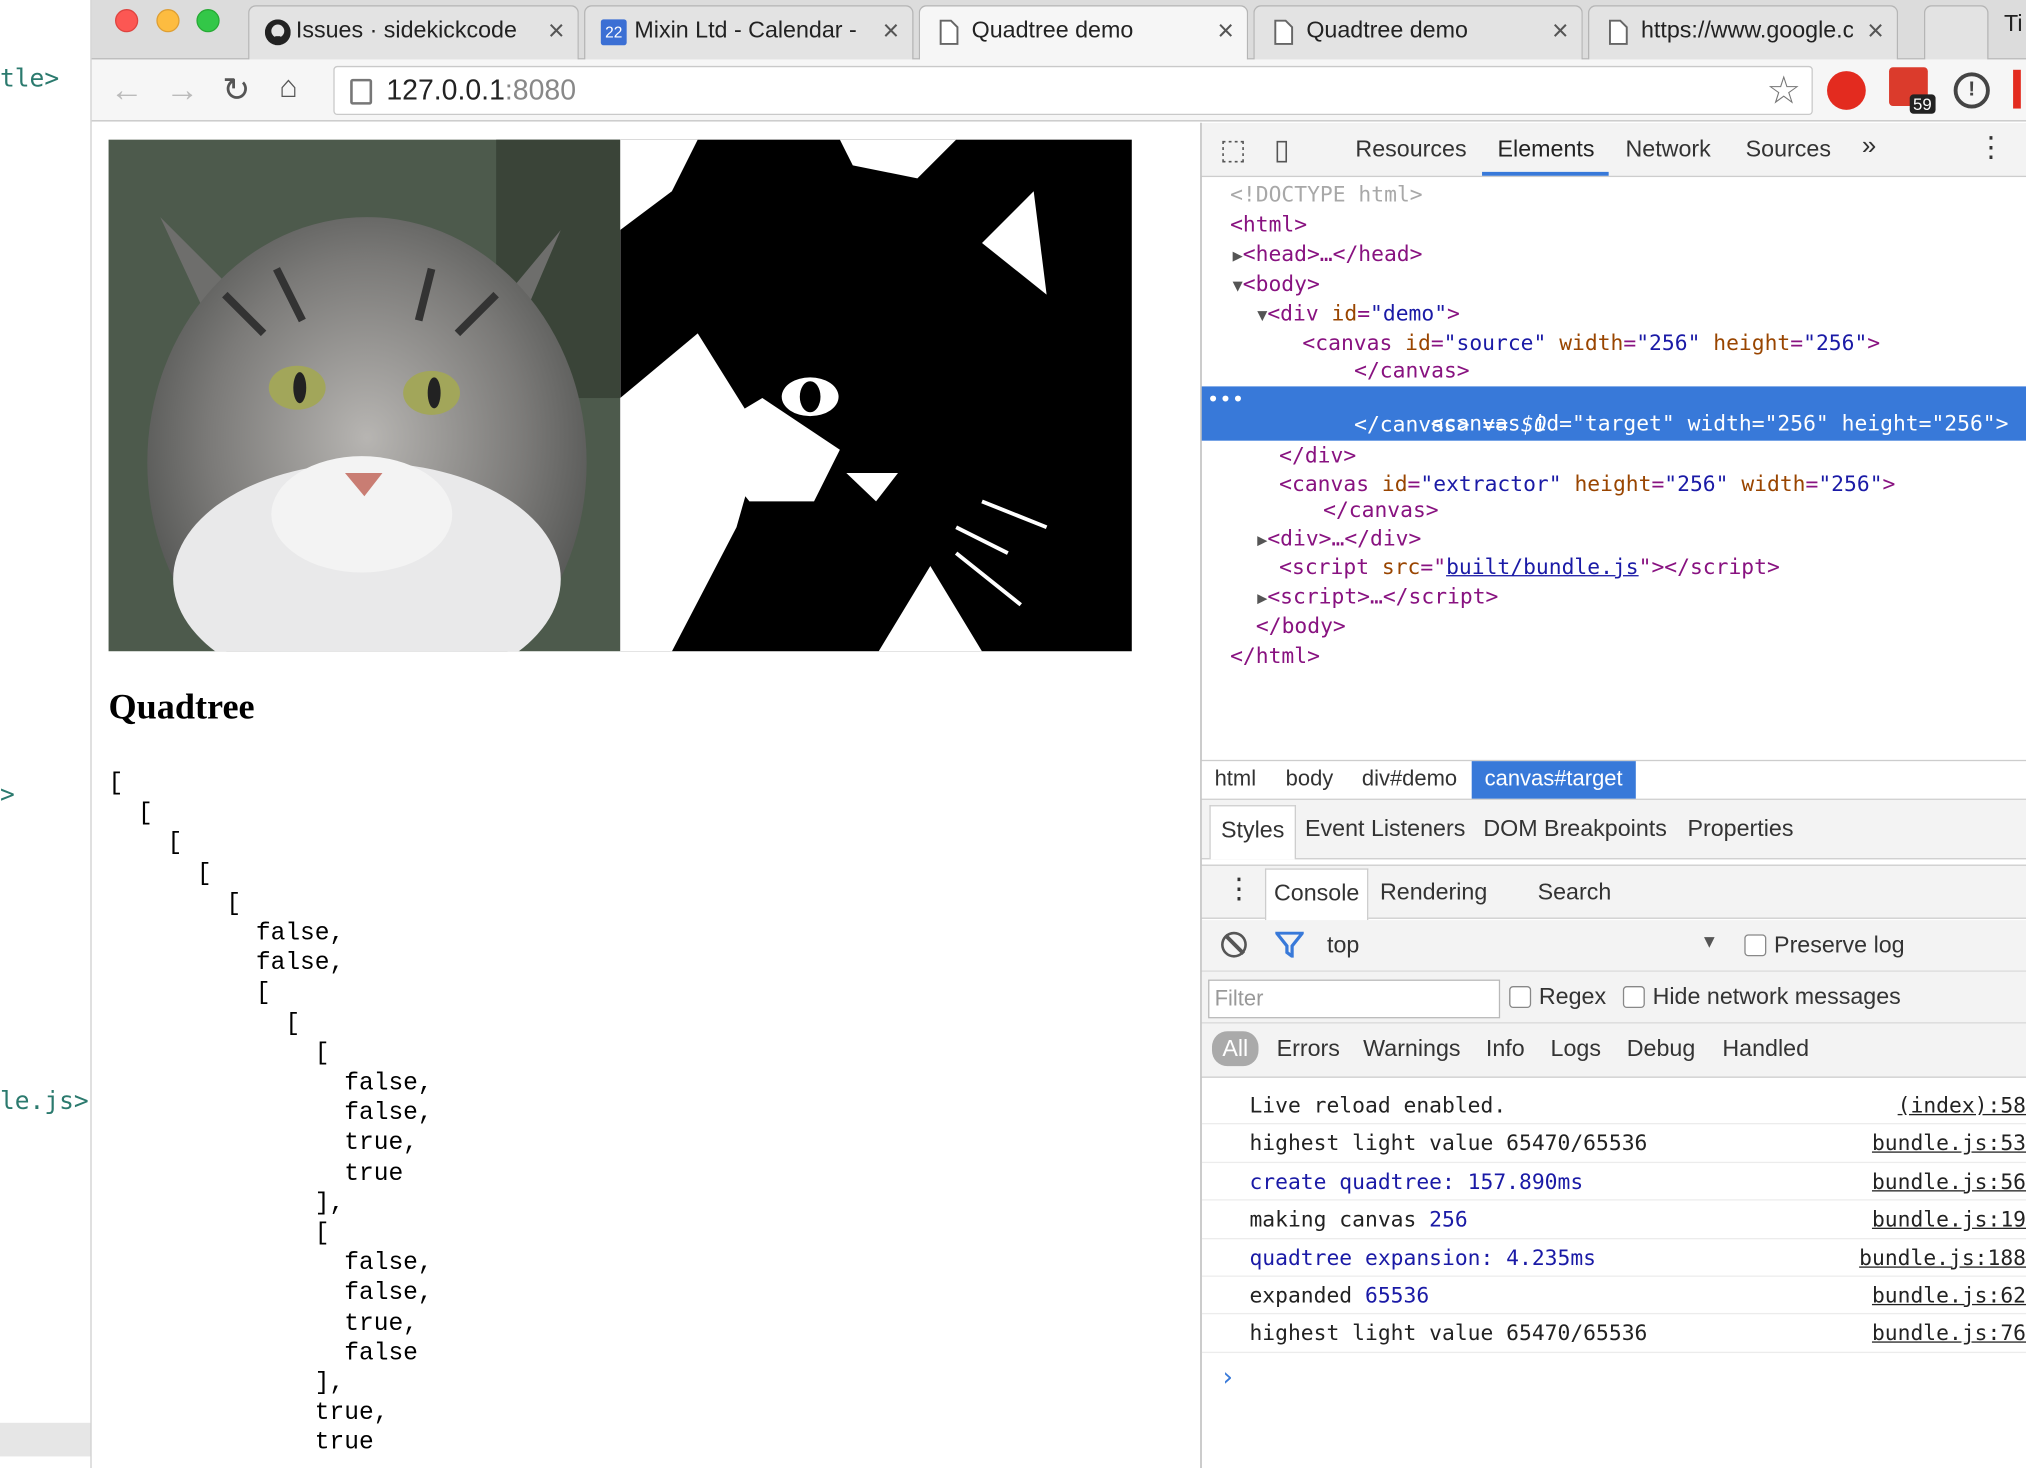  Describe the element at coordinates (1614, 196) in the screenshot. I see `dom-node-doctype: <!DOCTYPE html>` at that location.